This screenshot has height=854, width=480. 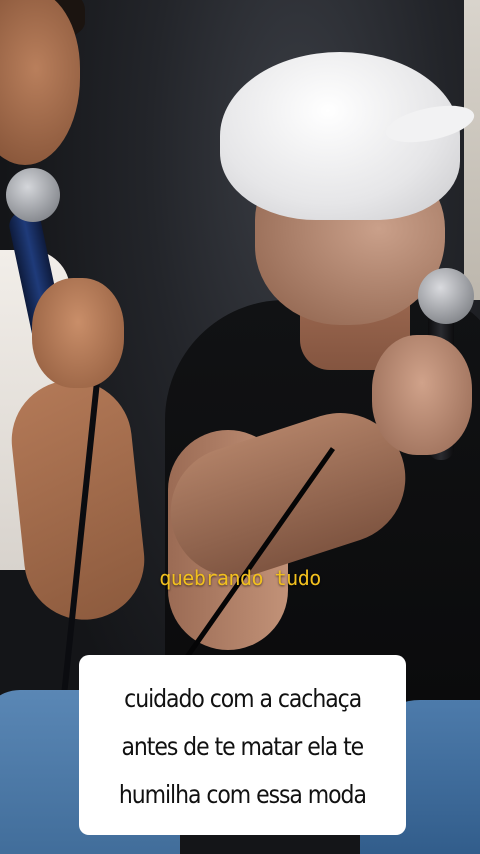 I want to click on caption-line: humilha com essa moda, so click(x=242, y=794).